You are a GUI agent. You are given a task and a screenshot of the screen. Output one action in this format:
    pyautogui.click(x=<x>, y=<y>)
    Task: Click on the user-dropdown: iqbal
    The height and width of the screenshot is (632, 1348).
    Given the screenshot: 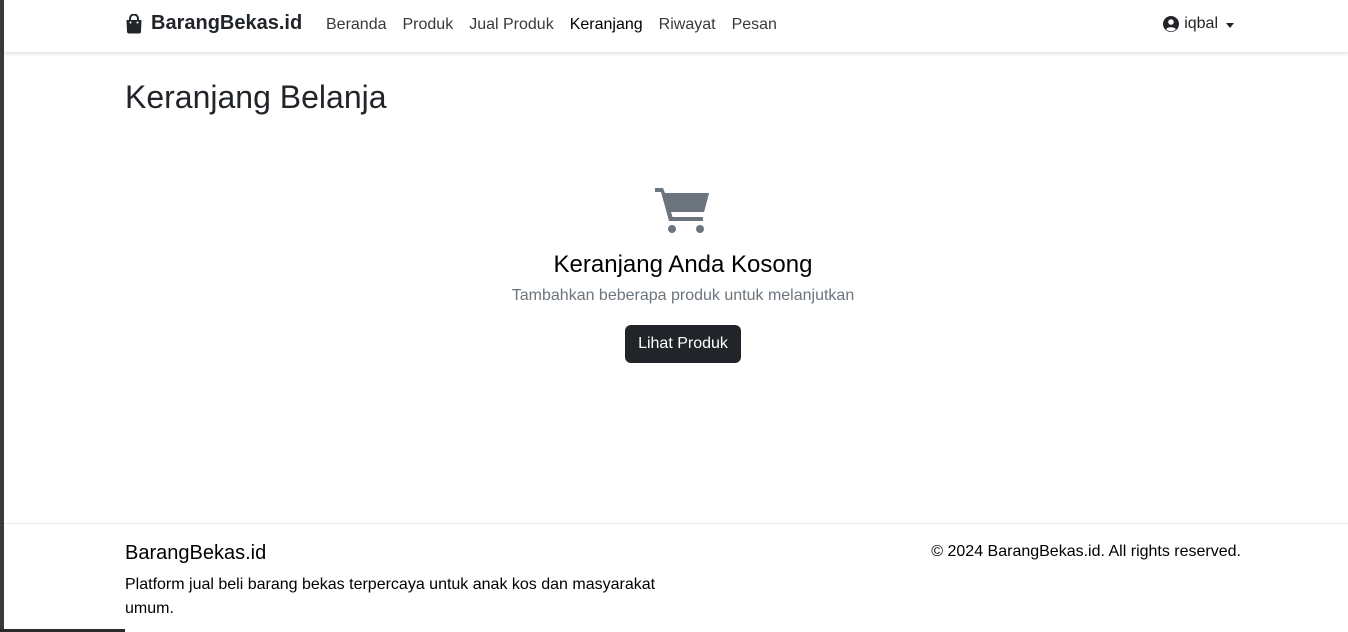 What is the action you would take?
    pyautogui.click(x=1198, y=24)
    